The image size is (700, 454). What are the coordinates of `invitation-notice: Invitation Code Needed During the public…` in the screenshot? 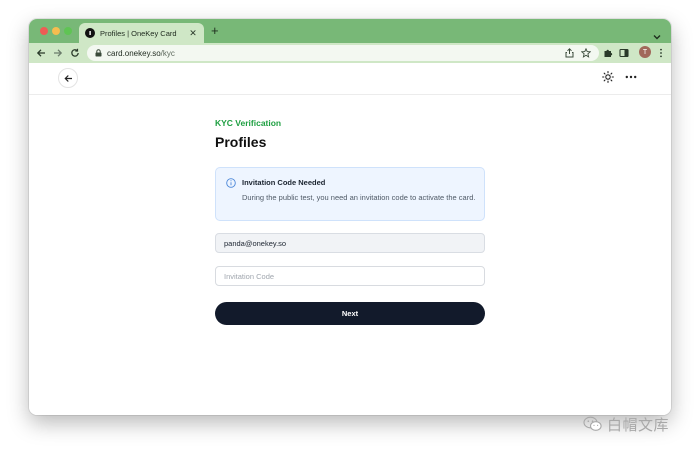 It's located at (350, 194).